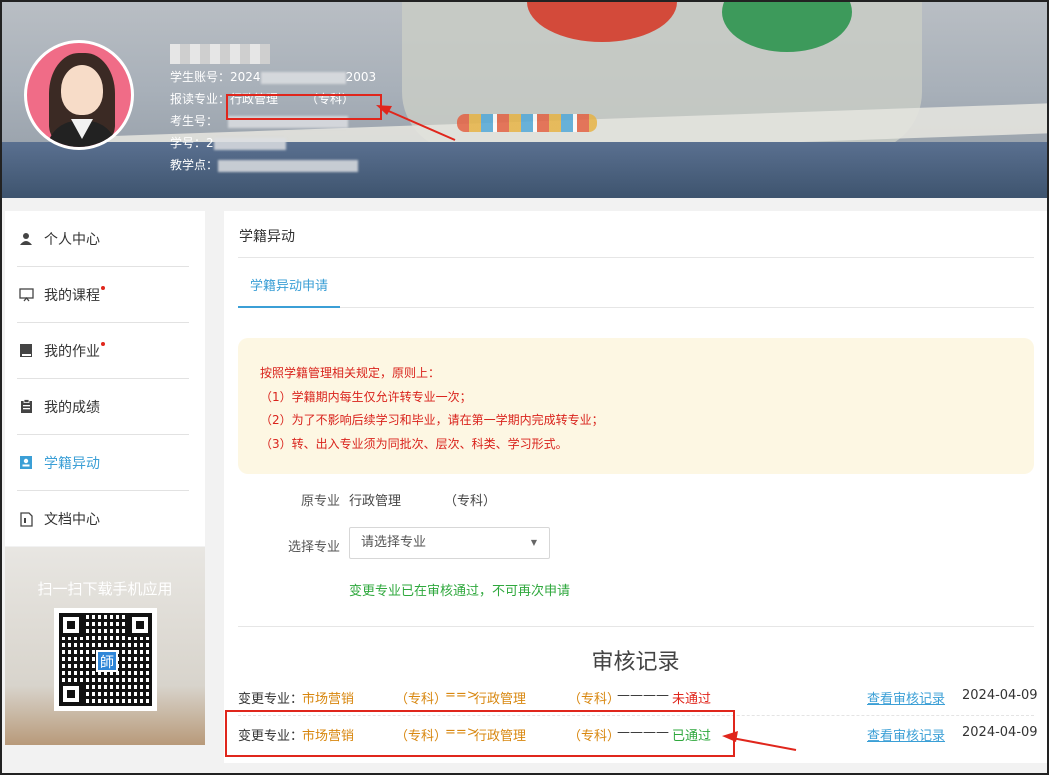 The image size is (1049, 775). Describe the element at coordinates (313, 547) in the screenshot. I see `select-major-label: 选择专业` at that location.